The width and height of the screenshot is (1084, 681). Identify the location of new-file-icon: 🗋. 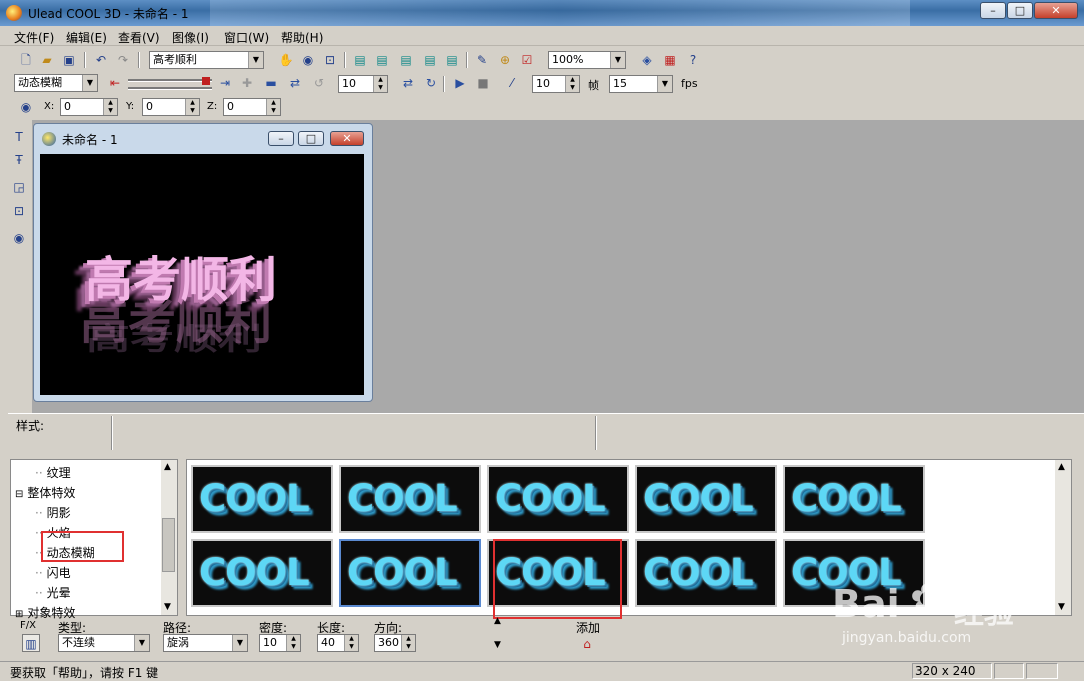
(26, 60).